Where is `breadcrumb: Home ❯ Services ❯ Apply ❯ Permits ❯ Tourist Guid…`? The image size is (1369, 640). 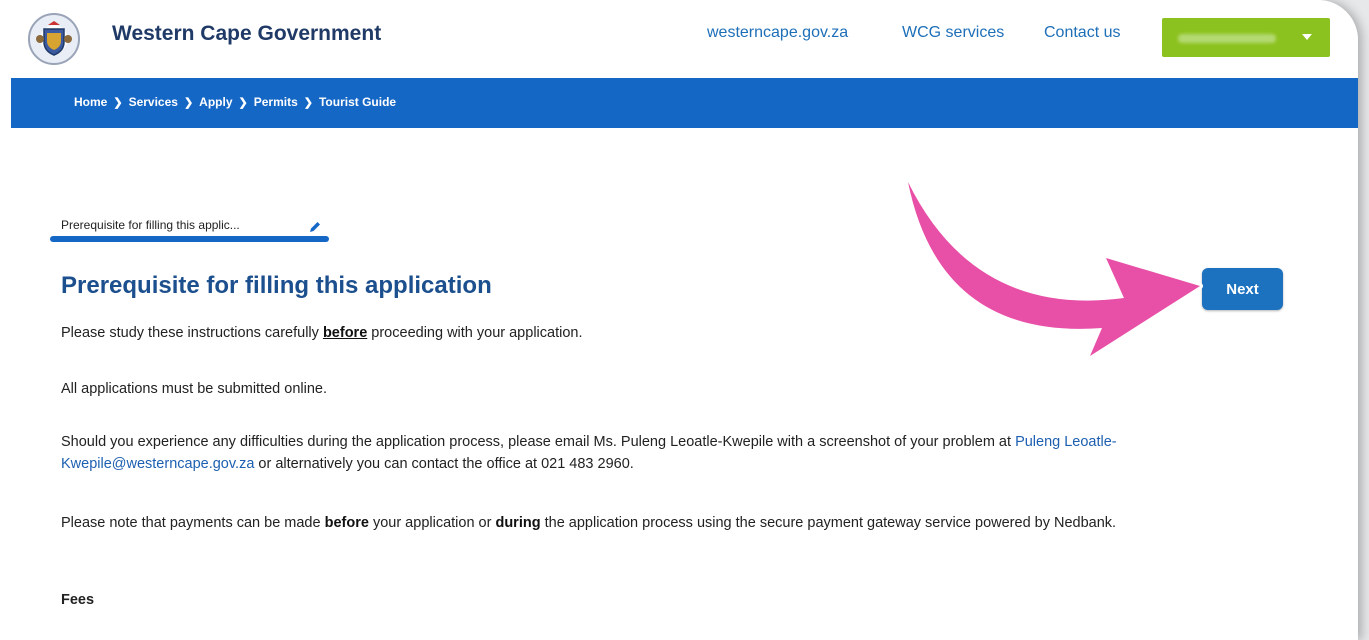
breadcrumb: Home ❯ Services ❯ Apply ❯ Permits ❯ Tourist Guid… is located at coordinates (235, 102).